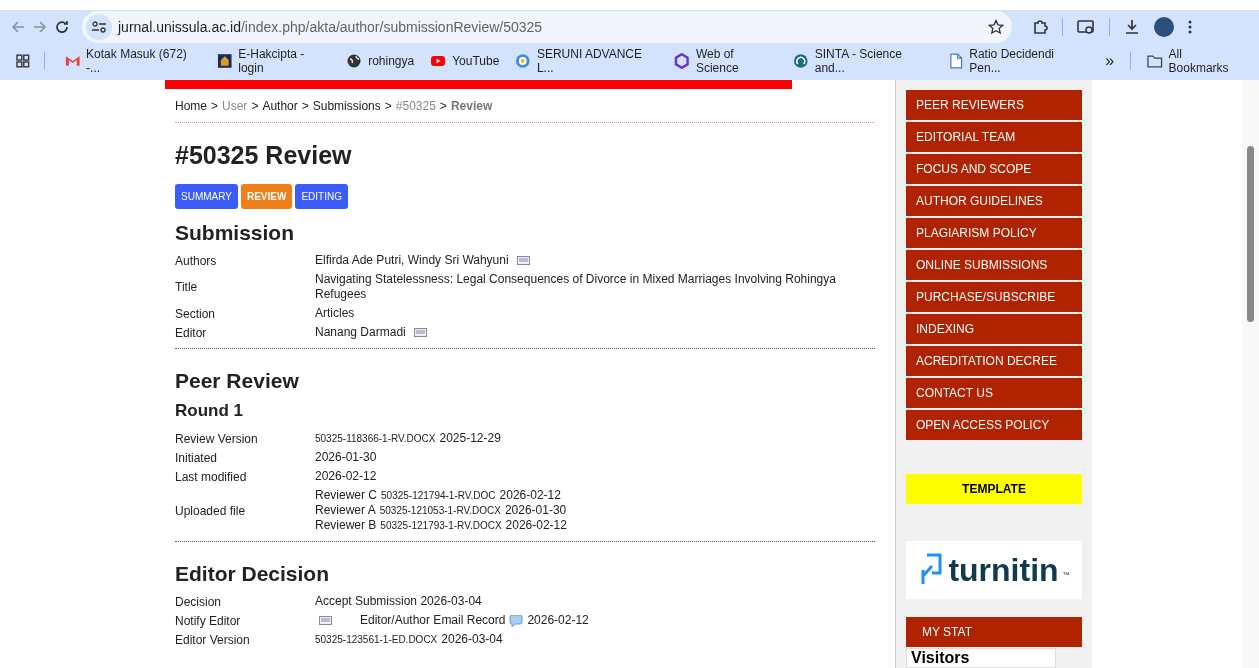  What do you see at coordinates (191, 332) in the screenshot?
I see `field-label: Editor` at bounding box center [191, 332].